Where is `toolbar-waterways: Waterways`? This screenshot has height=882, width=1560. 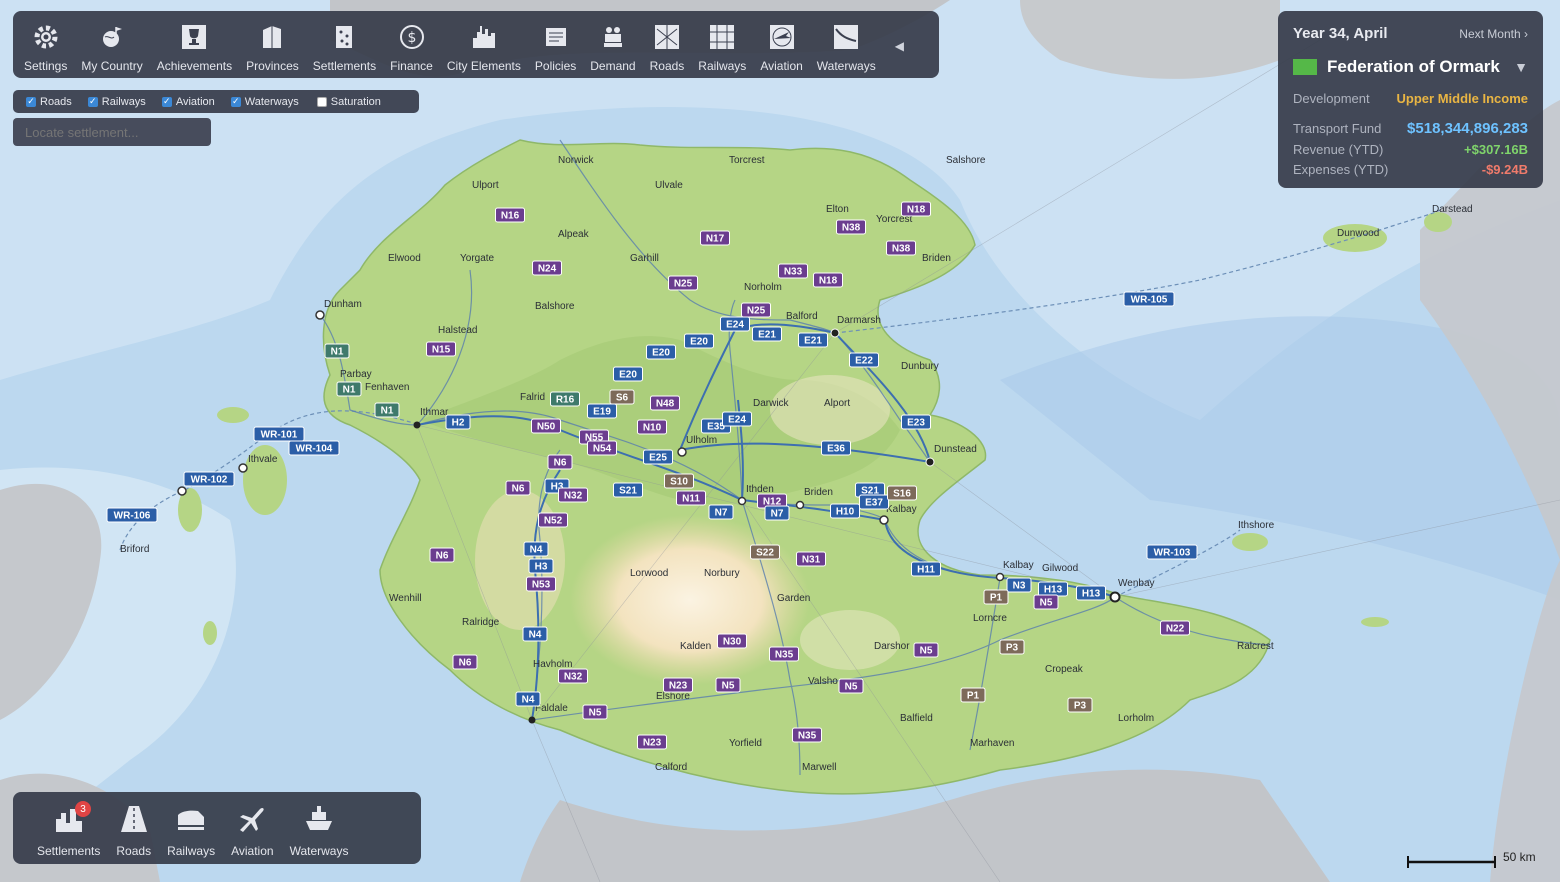 toolbar-waterways: Waterways is located at coordinates (846, 44).